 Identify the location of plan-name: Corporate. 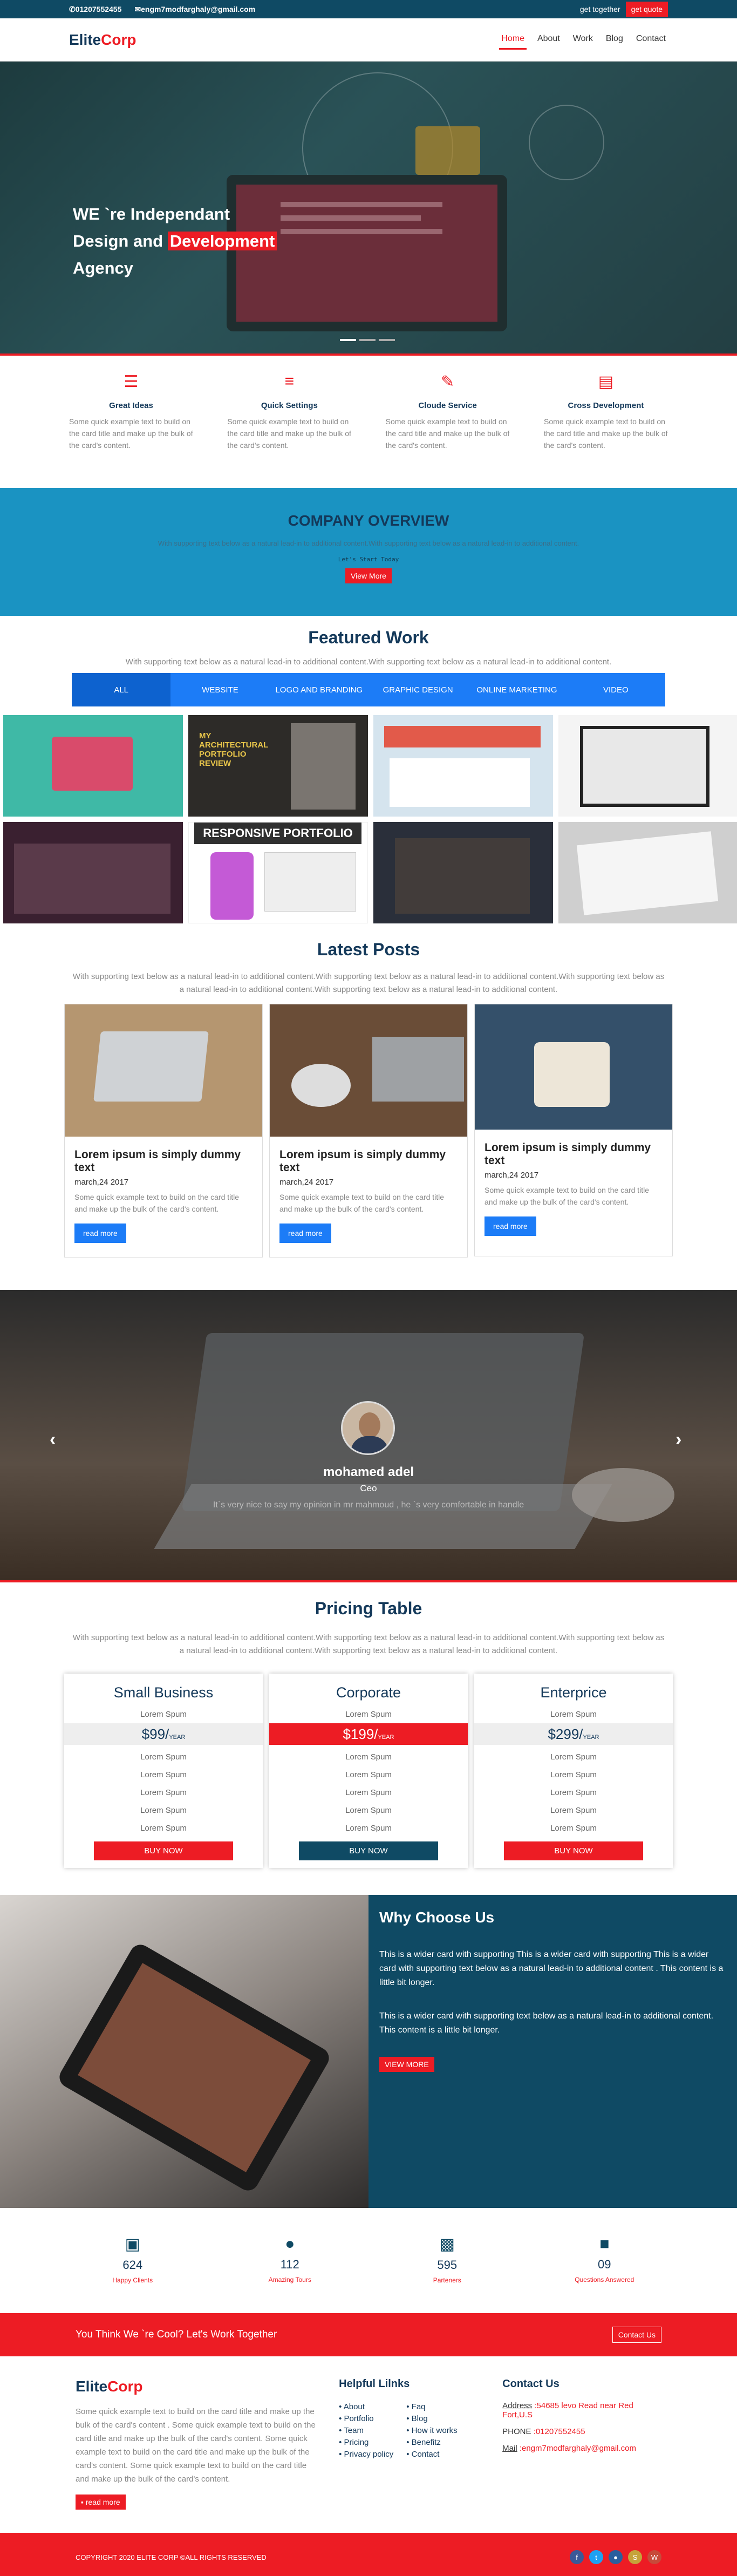
(368, 1692).